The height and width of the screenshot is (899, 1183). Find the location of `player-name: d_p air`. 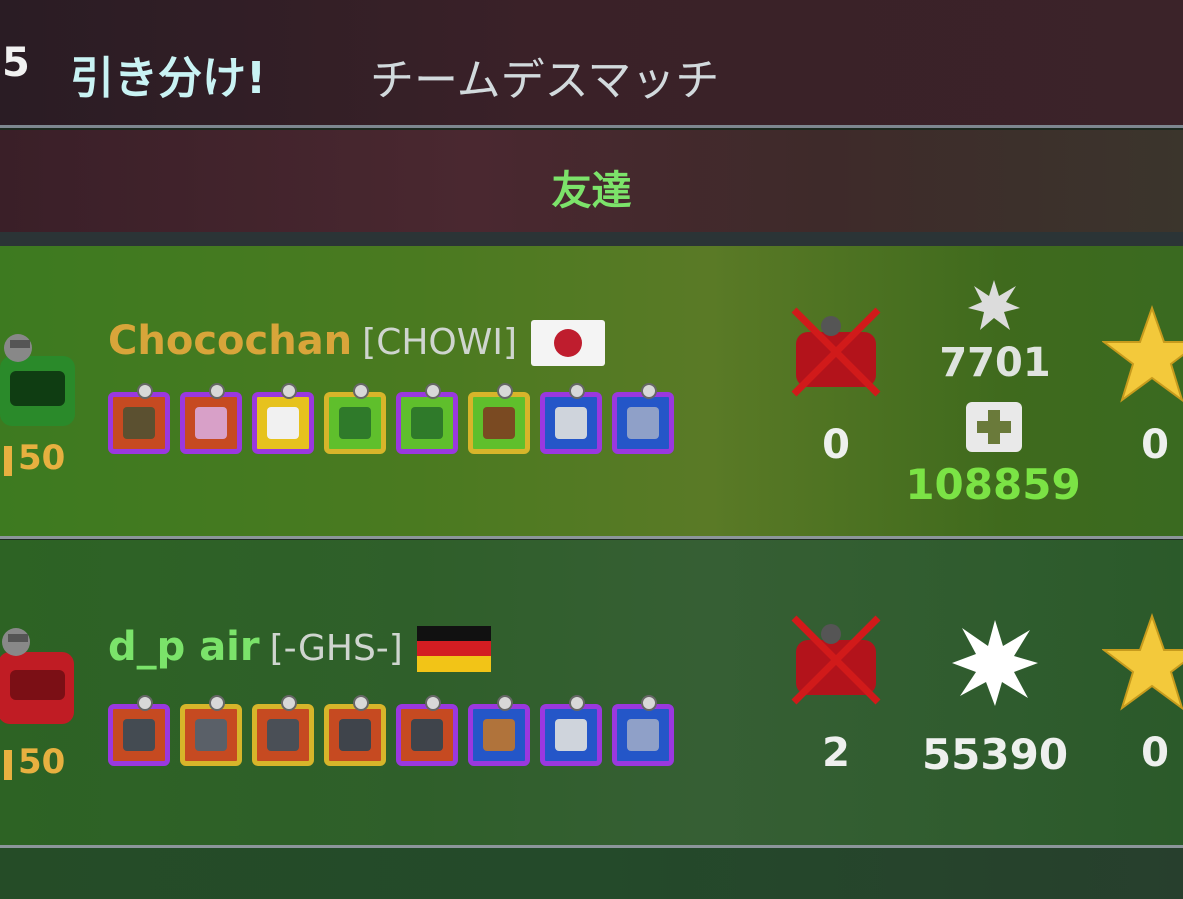

player-name: d_p air is located at coordinates (184, 647).